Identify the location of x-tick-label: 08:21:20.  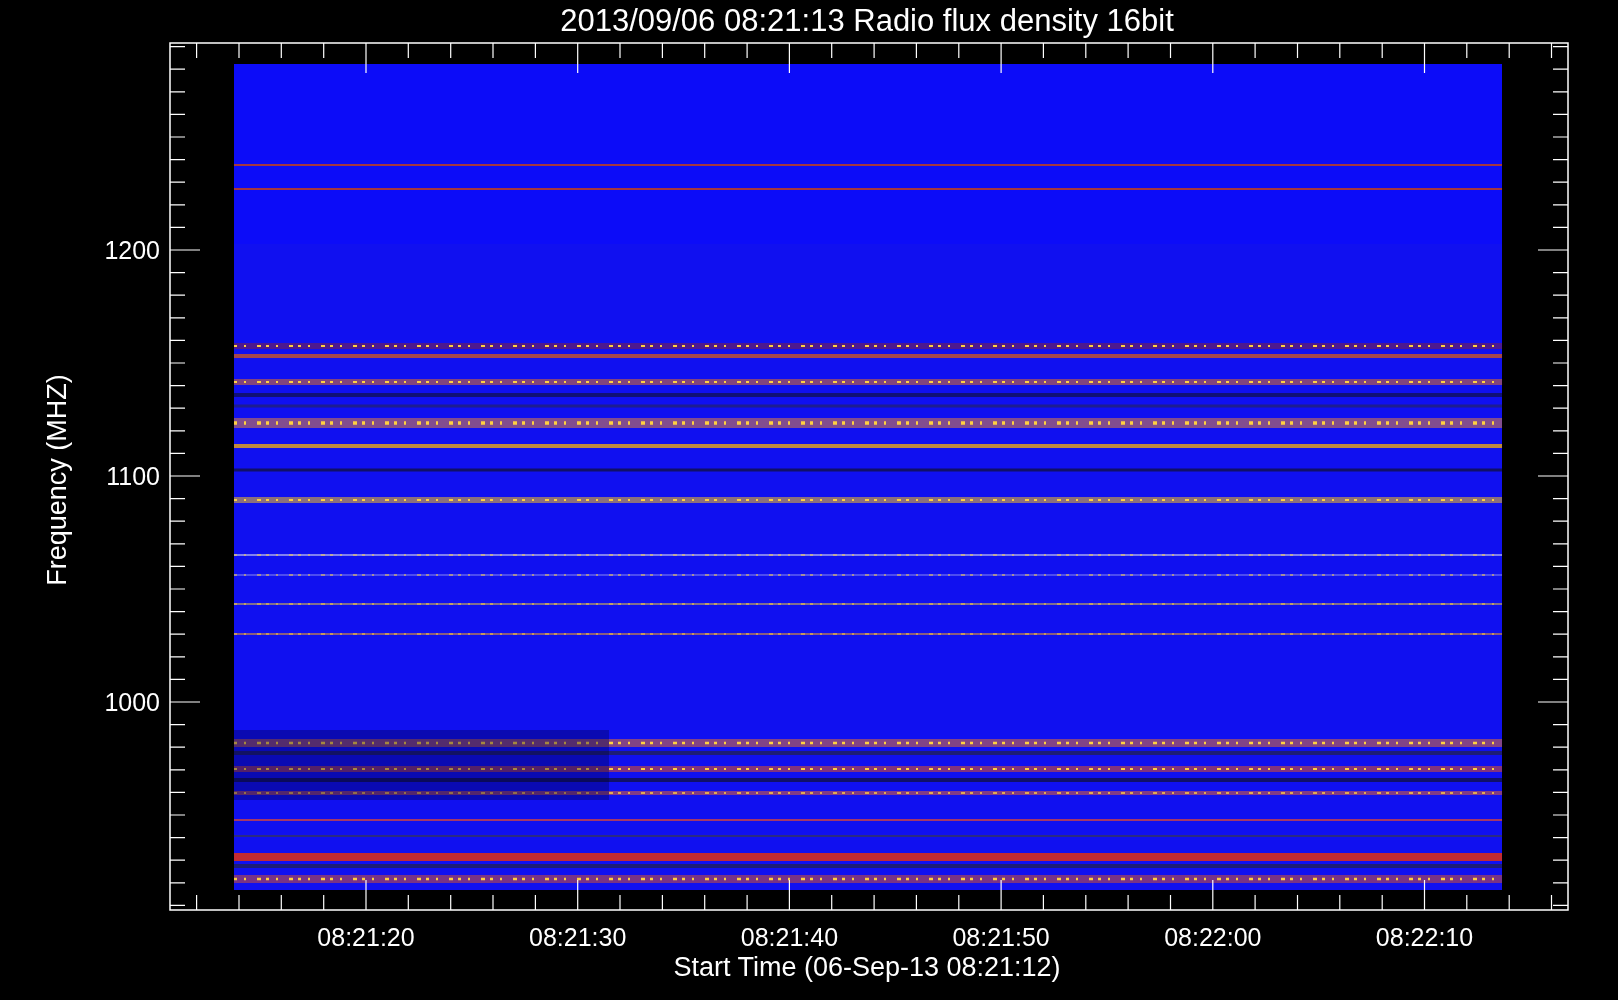
(366, 937).